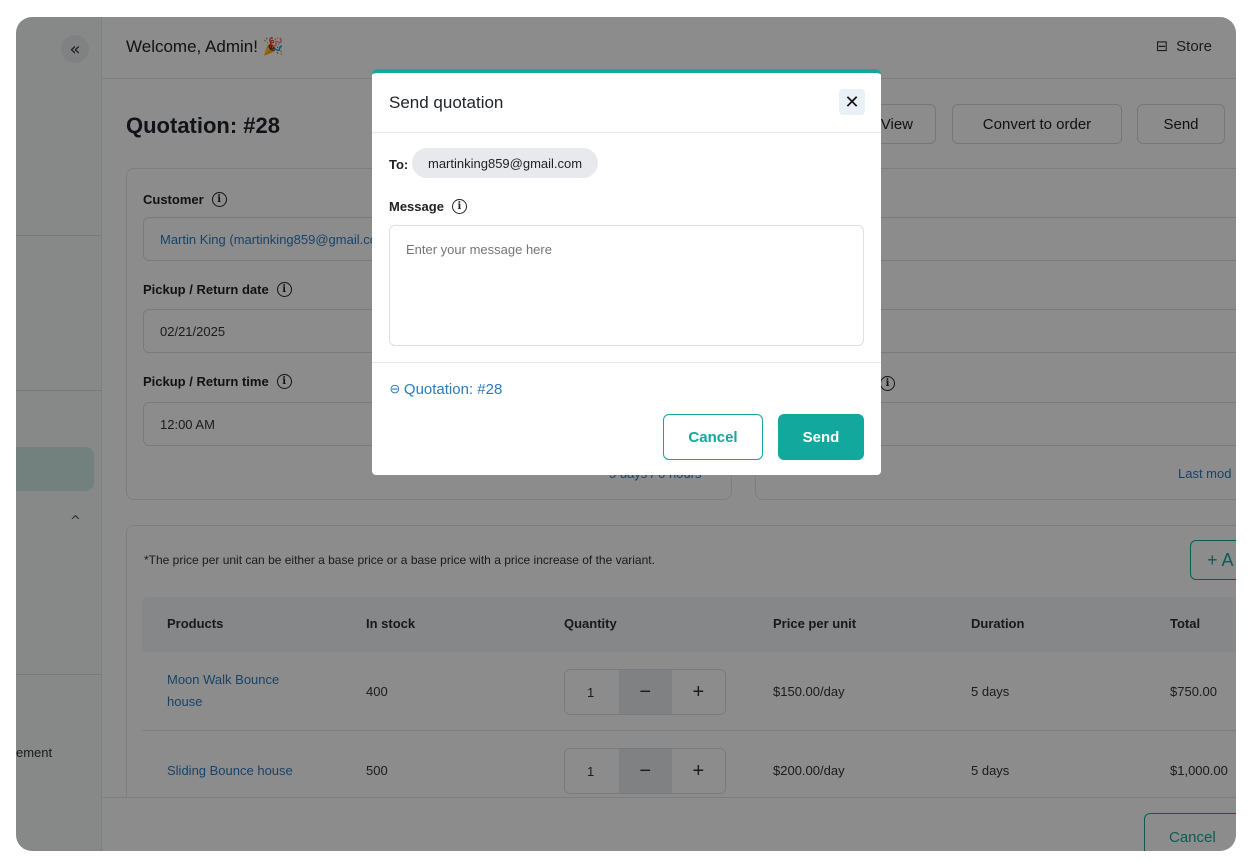 This screenshot has height=867, width=1252. I want to click on message-label: Message i, so click(428, 206).